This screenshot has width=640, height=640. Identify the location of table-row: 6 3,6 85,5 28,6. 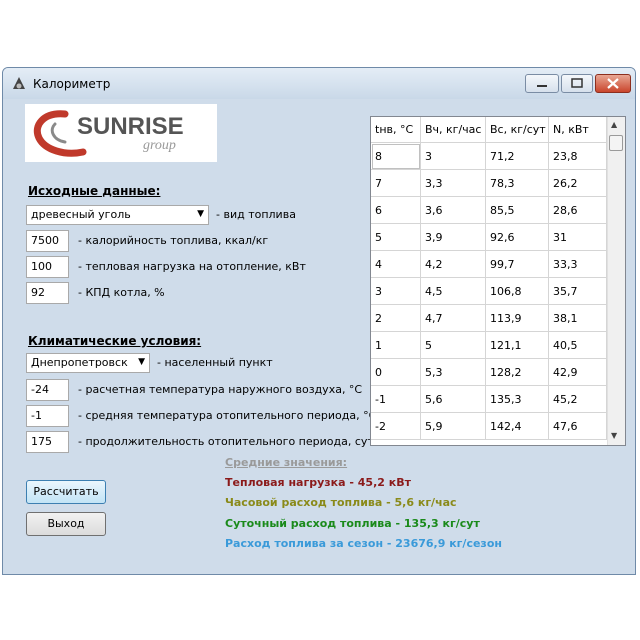
(489, 210).